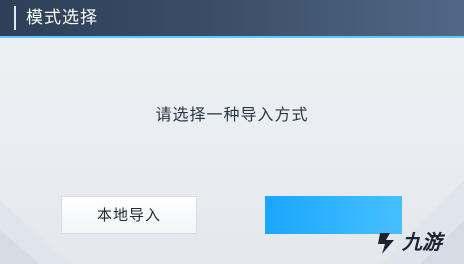 This screenshot has width=464, height=264. What do you see at coordinates (62, 18) in the screenshot?
I see `dialog-title: 模式选择` at bounding box center [62, 18].